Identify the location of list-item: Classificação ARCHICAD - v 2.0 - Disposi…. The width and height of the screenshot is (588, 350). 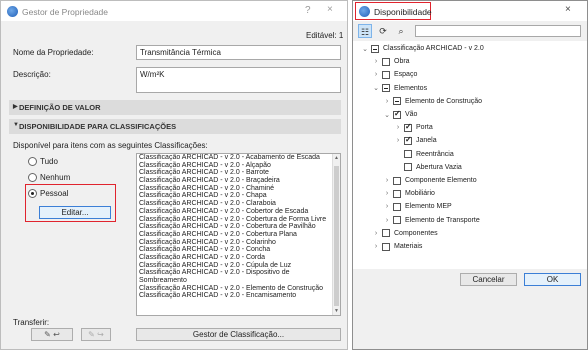
(238, 273).